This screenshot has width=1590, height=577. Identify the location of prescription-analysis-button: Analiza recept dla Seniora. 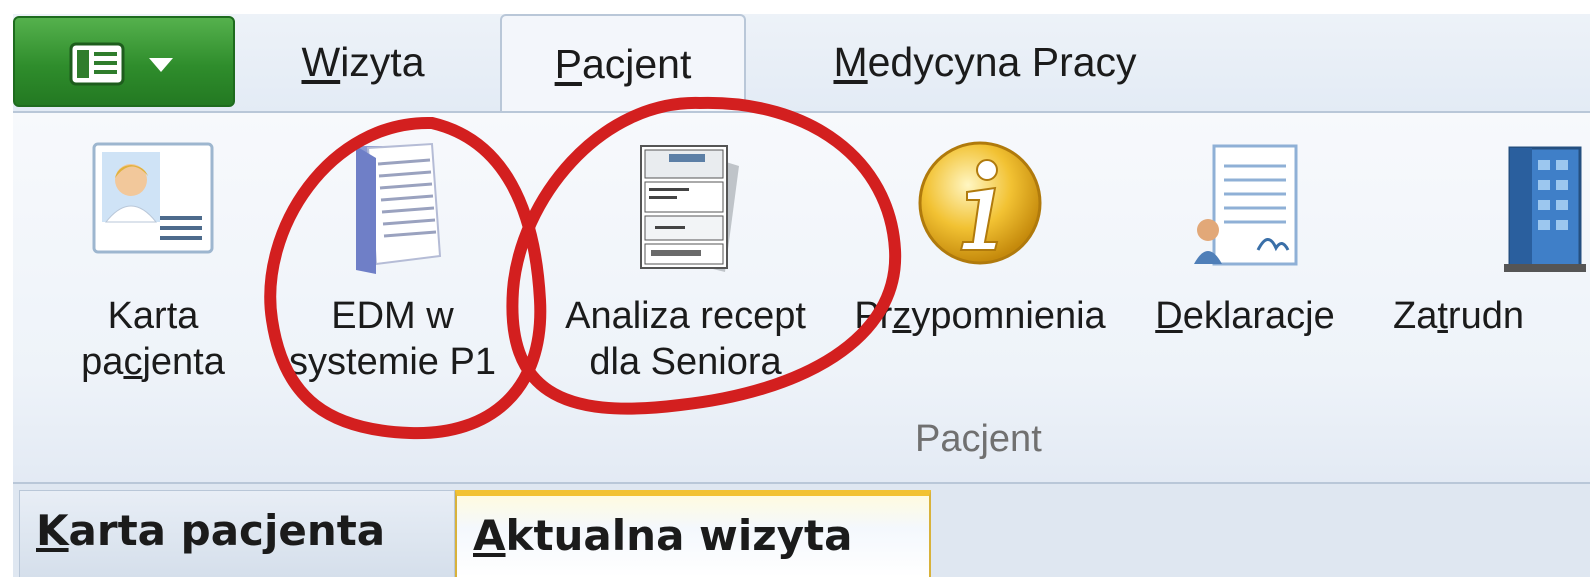
(685, 263).